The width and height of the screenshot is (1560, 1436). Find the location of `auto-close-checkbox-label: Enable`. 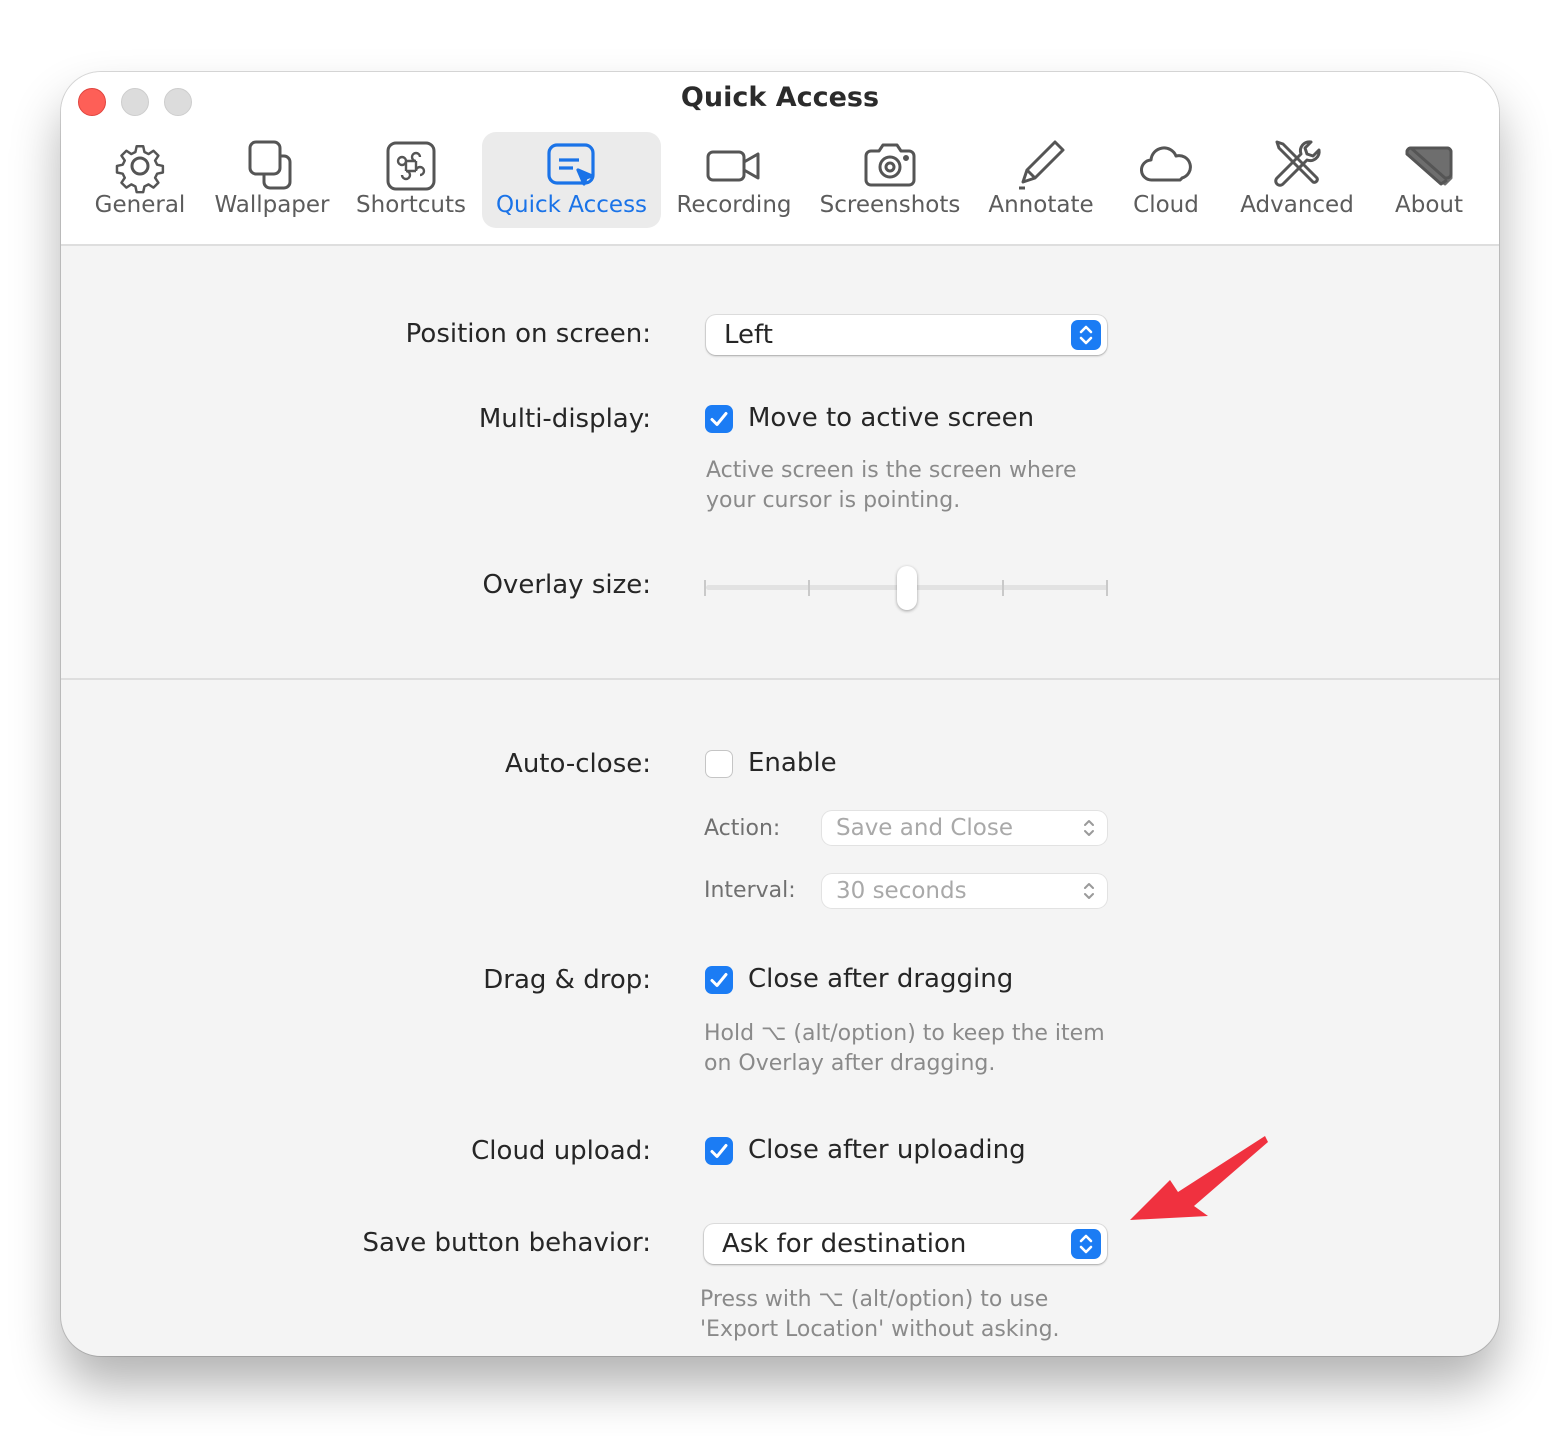

auto-close-checkbox-label: Enable is located at coordinates (792, 763).